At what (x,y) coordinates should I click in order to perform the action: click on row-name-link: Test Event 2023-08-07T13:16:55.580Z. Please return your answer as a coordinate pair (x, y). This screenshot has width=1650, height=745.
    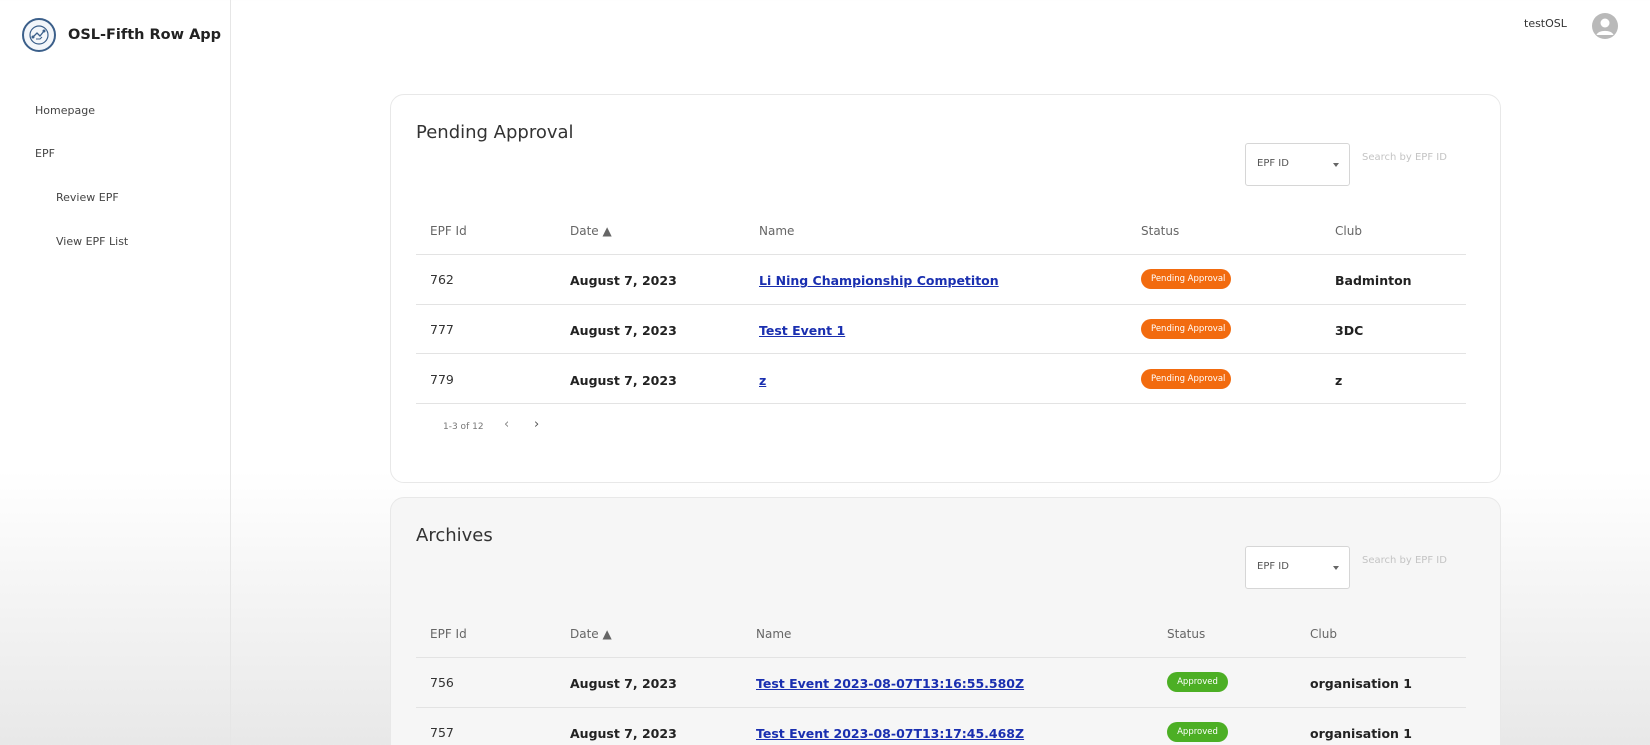
    Looking at the image, I should click on (890, 683).